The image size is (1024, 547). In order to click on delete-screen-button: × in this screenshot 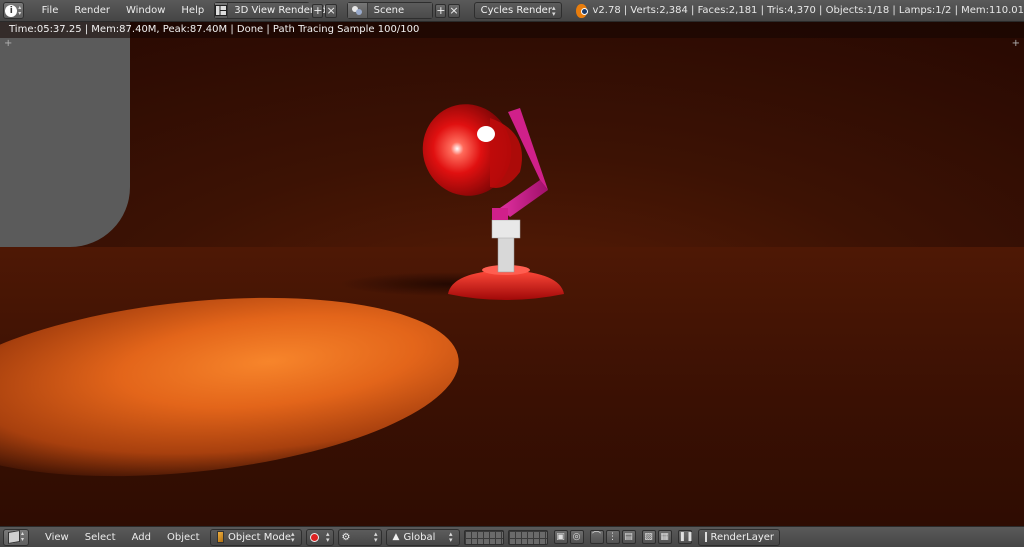, I will do `click(331, 10)`.